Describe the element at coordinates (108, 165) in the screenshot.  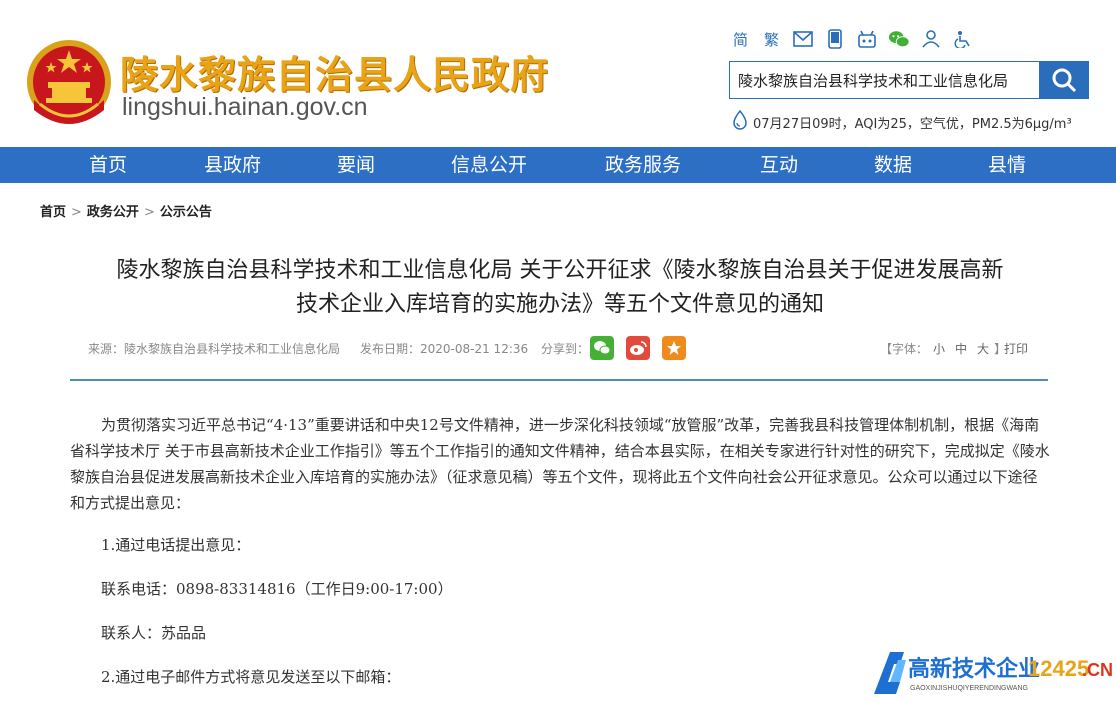
I see `nav-item-home: 首页` at that location.